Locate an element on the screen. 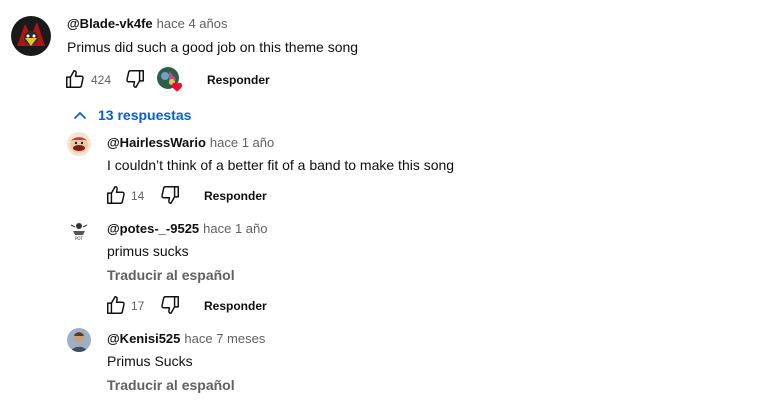  replies-toggle: 13 respuestas is located at coordinates (131, 115).